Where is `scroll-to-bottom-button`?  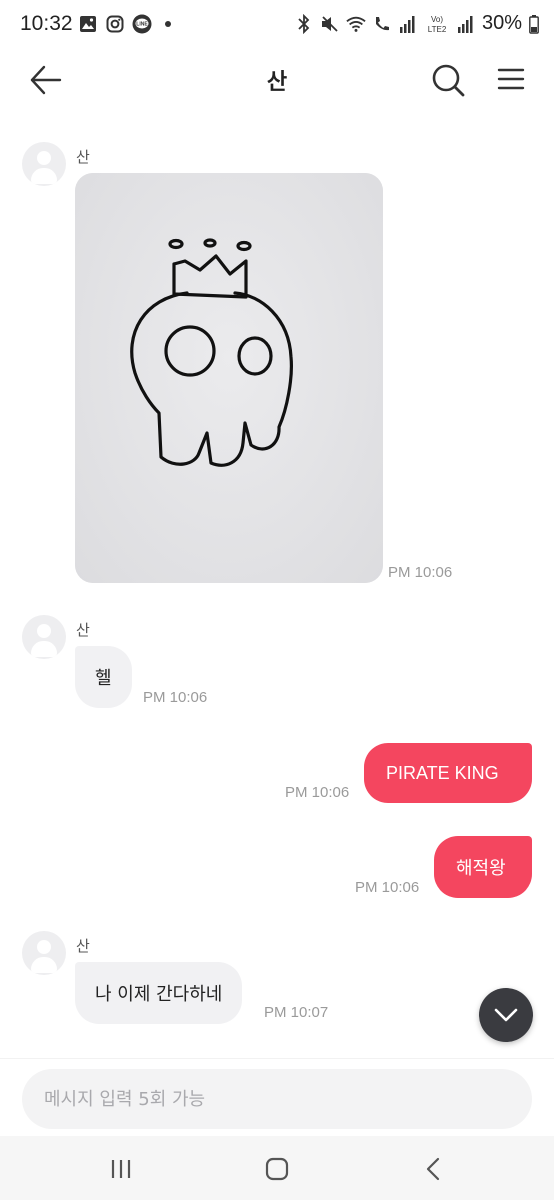 scroll-to-bottom-button is located at coordinates (506, 1015).